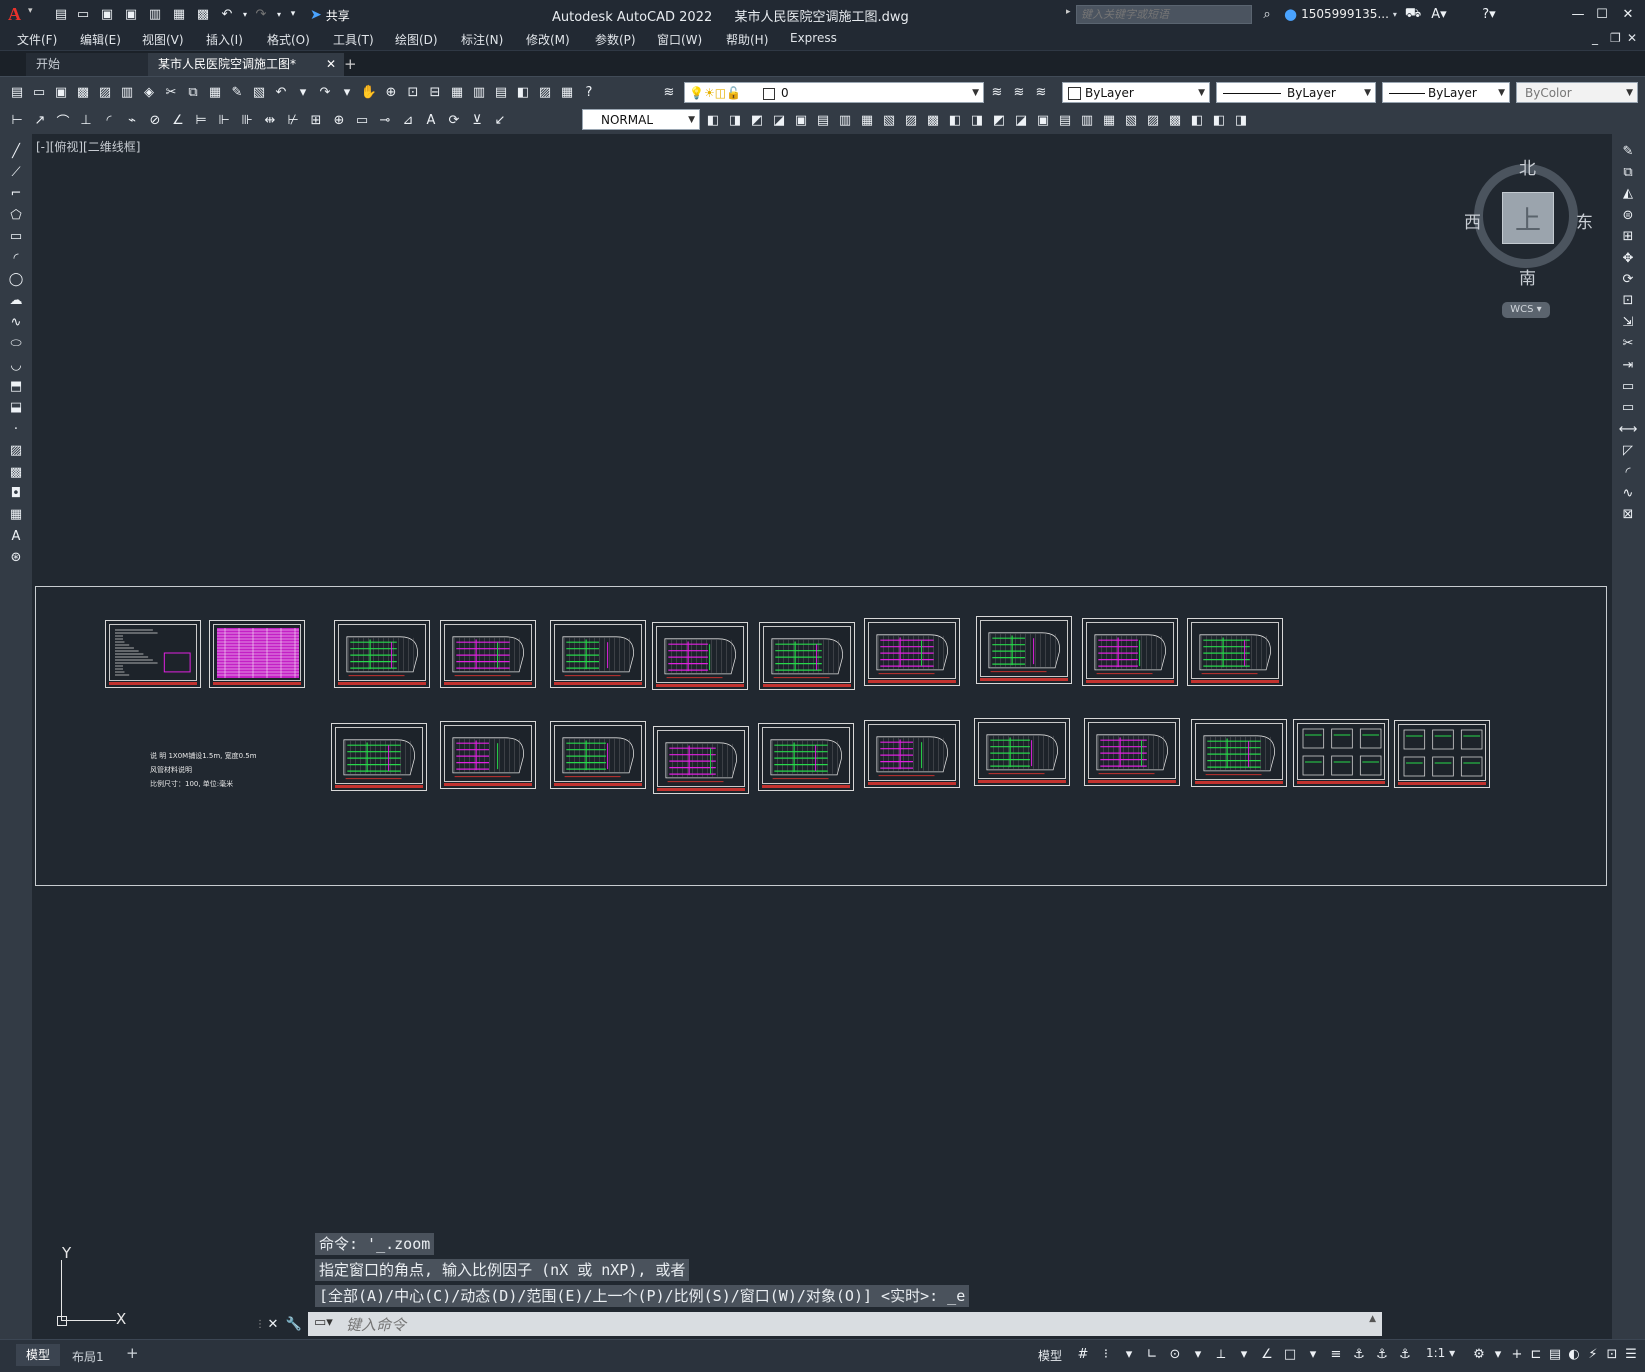 This screenshot has width=1645, height=1372. Describe the element at coordinates (1019, 92) in the screenshot. I see `match-layer-icon: ≋` at that location.